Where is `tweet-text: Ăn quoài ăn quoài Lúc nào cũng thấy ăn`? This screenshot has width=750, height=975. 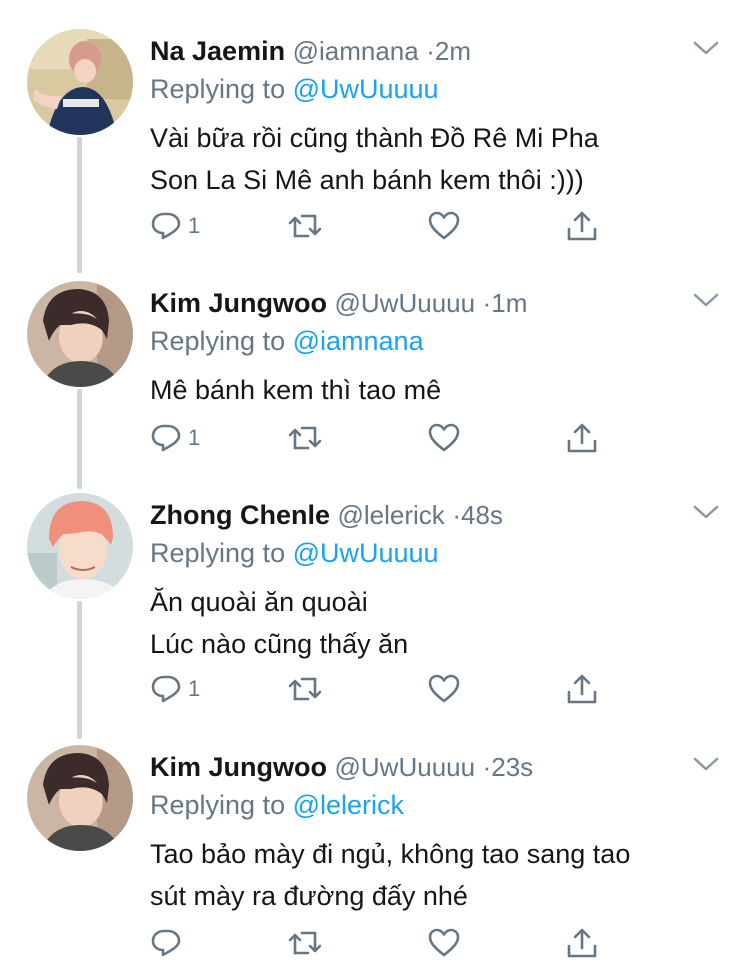 tweet-text: Ăn quoài ăn quoài Lúc nào cũng thấy ăn is located at coordinates (279, 623).